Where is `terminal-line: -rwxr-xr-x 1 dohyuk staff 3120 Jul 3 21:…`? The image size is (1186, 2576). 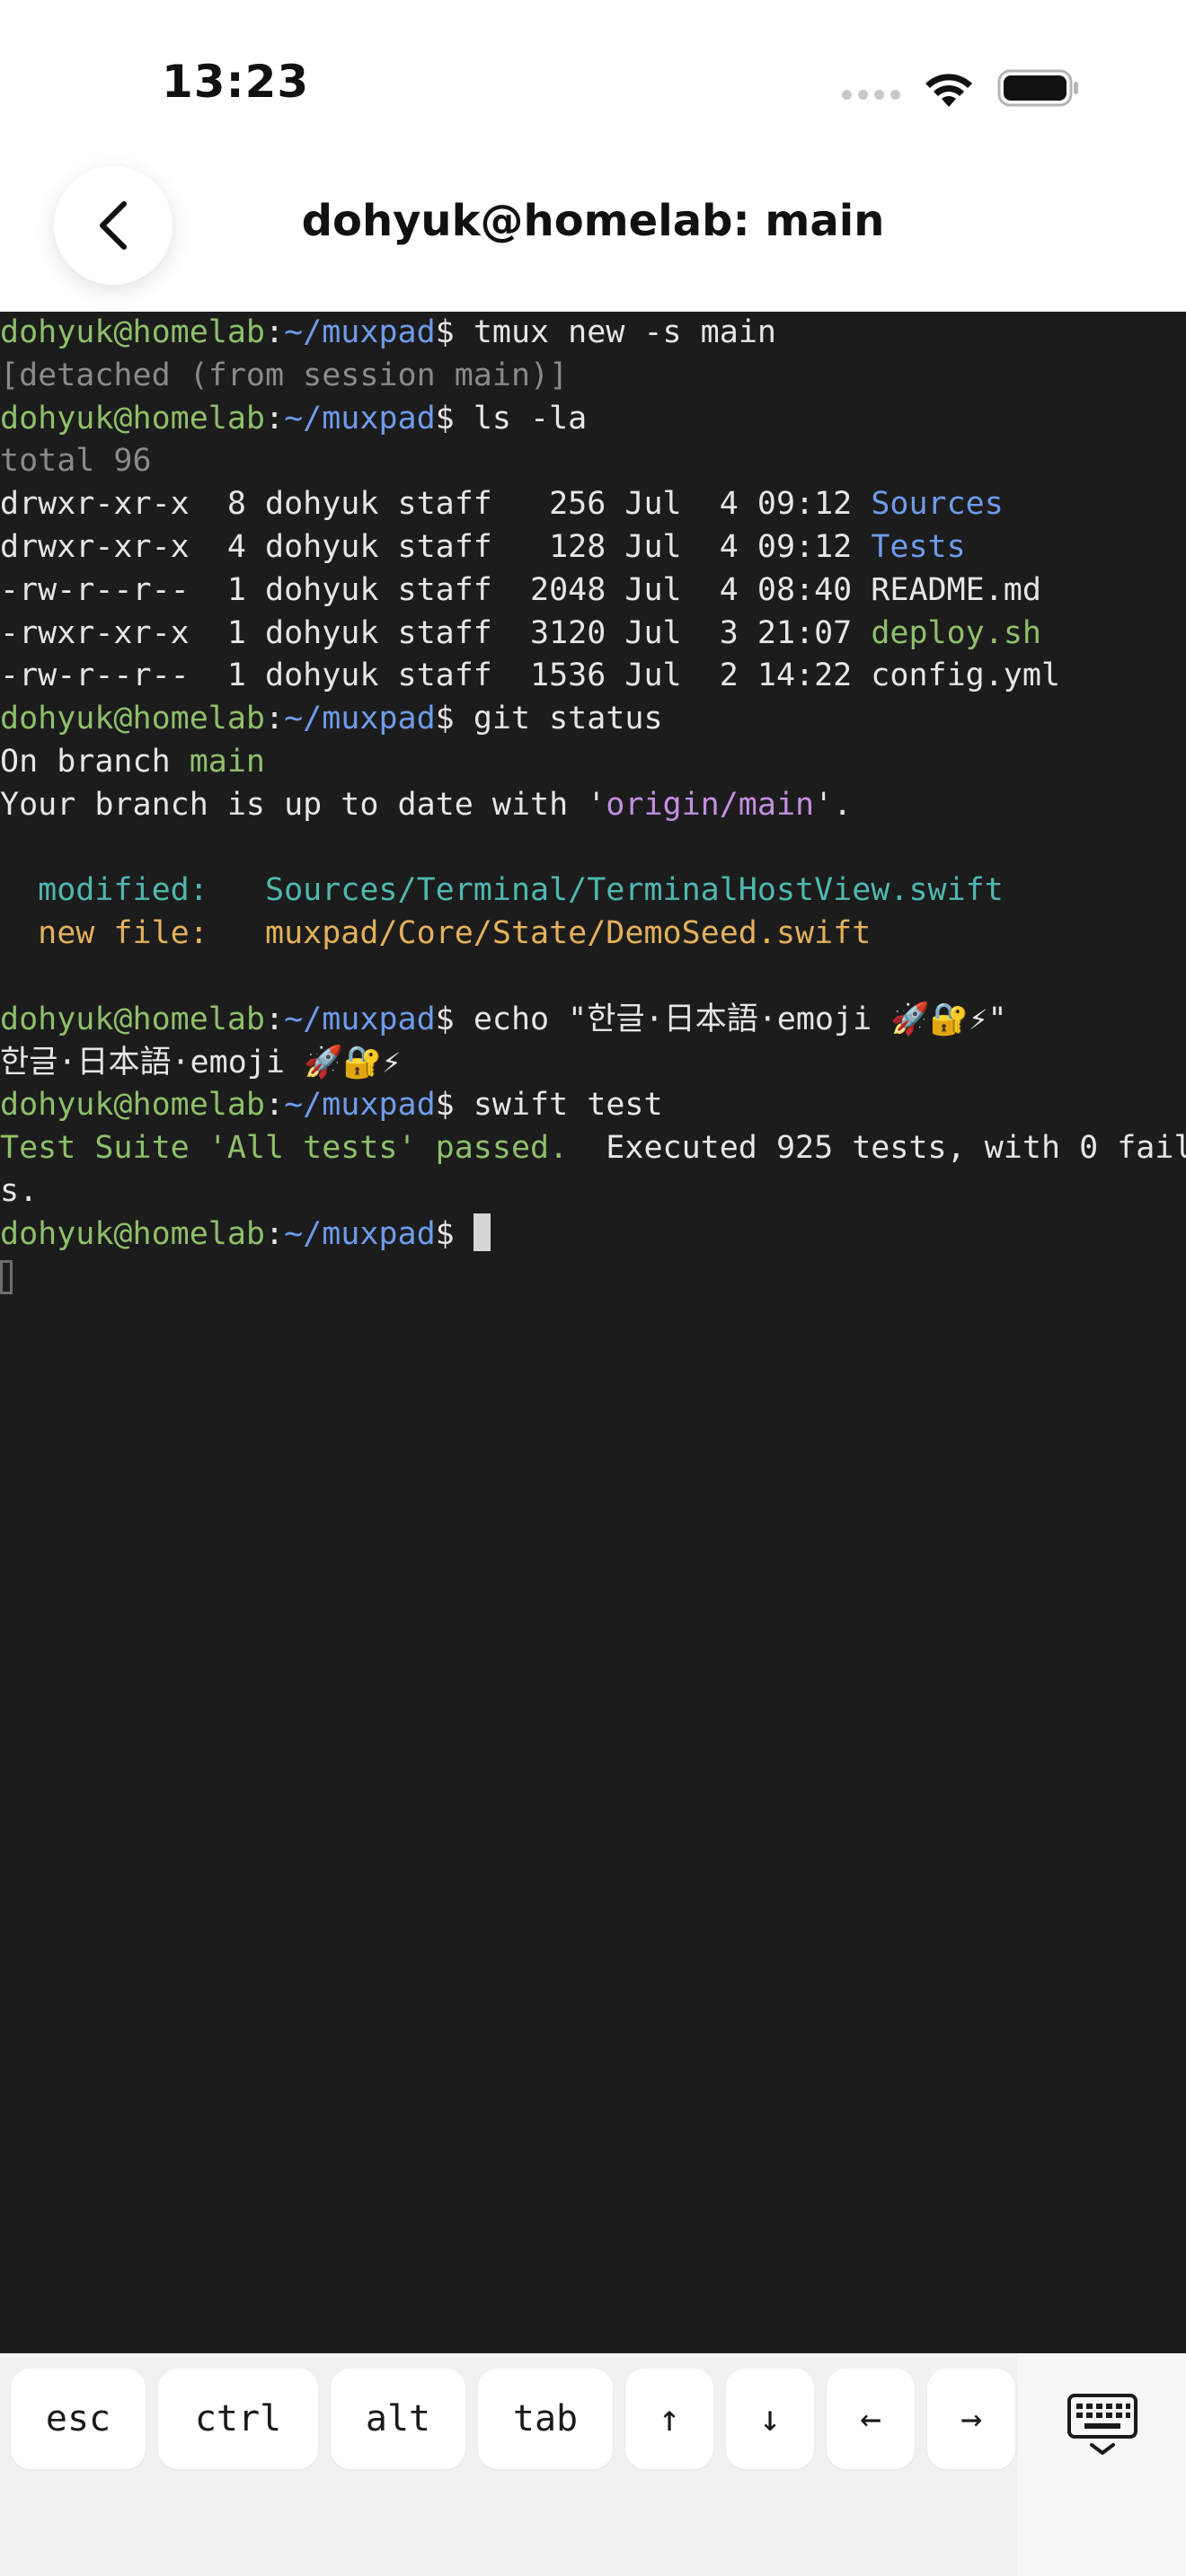 terminal-line: -rwxr-xr-x 1 dohyuk staff 3120 Jul 3 21:… is located at coordinates (593, 634).